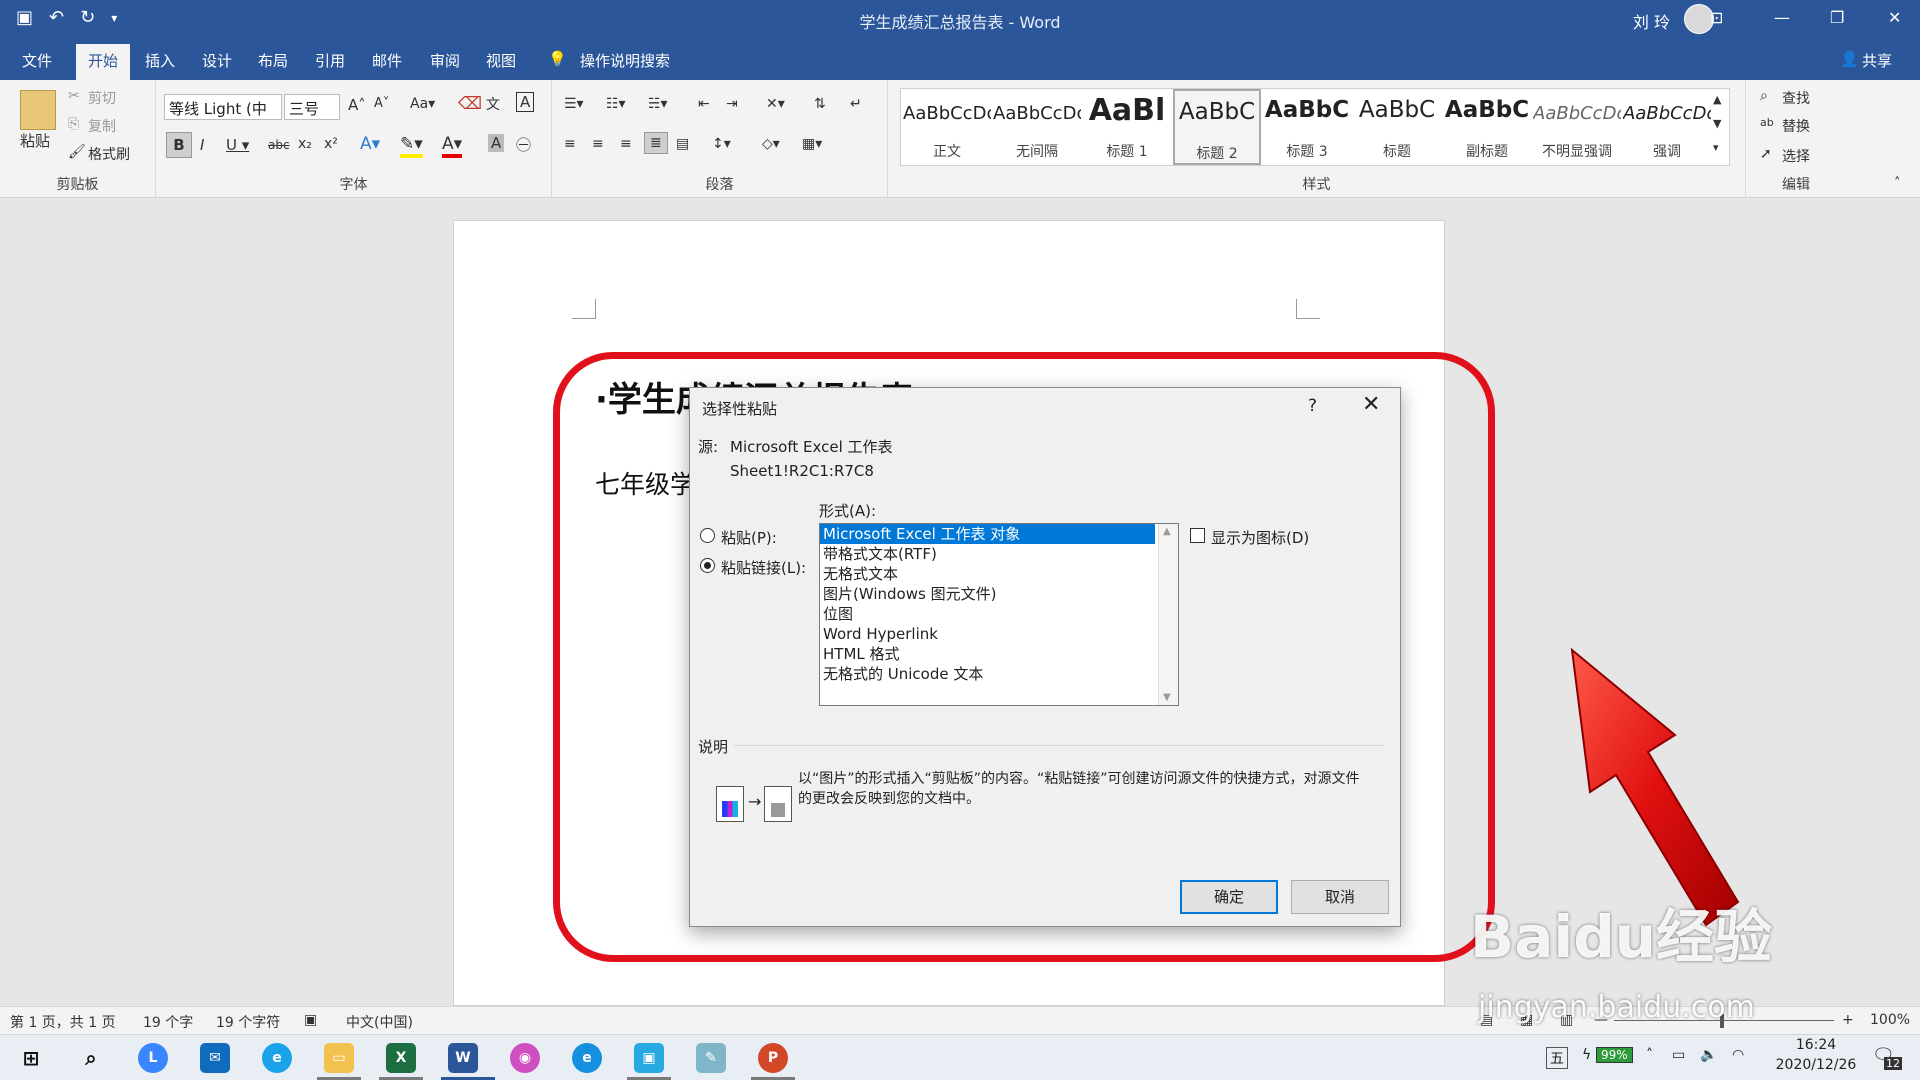 The height and width of the screenshot is (1080, 1920). What do you see at coordinates (820, 104) in the screenshot?
I see `sort-icon: ⇅` at bounding box center [820, 104].